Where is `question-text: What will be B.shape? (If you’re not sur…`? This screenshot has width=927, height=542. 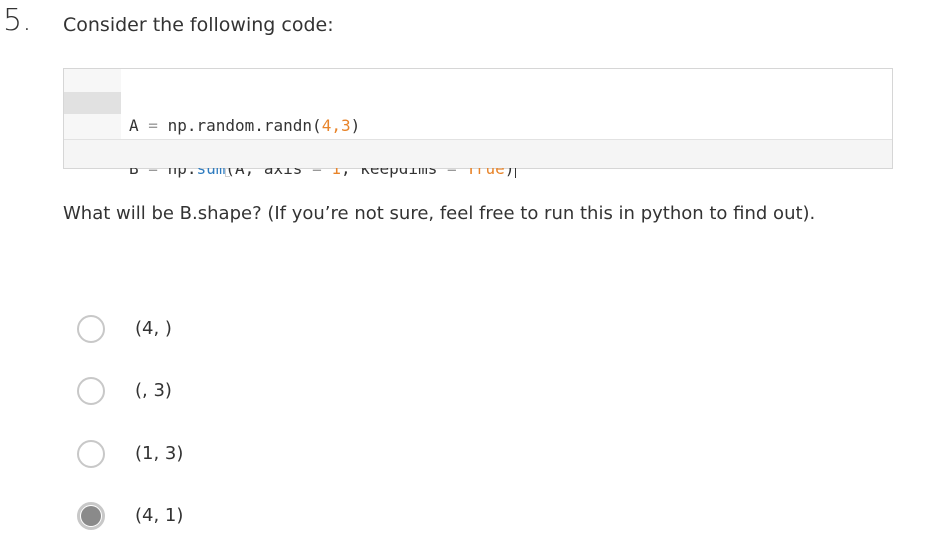
question-text: What will be B.shape? (If you’re not sur… is located at coordinates (439, 213).